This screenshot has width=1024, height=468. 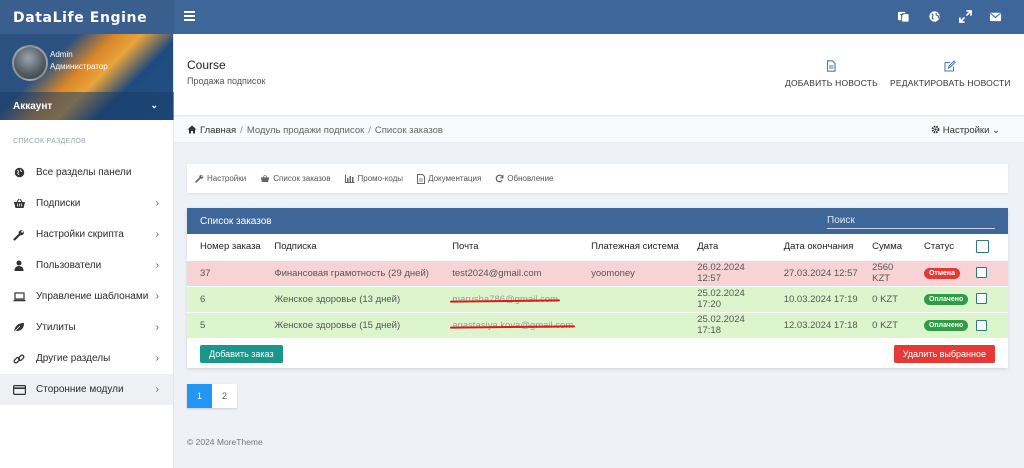 I want to click on link-icon, so click(x=19, y=359).